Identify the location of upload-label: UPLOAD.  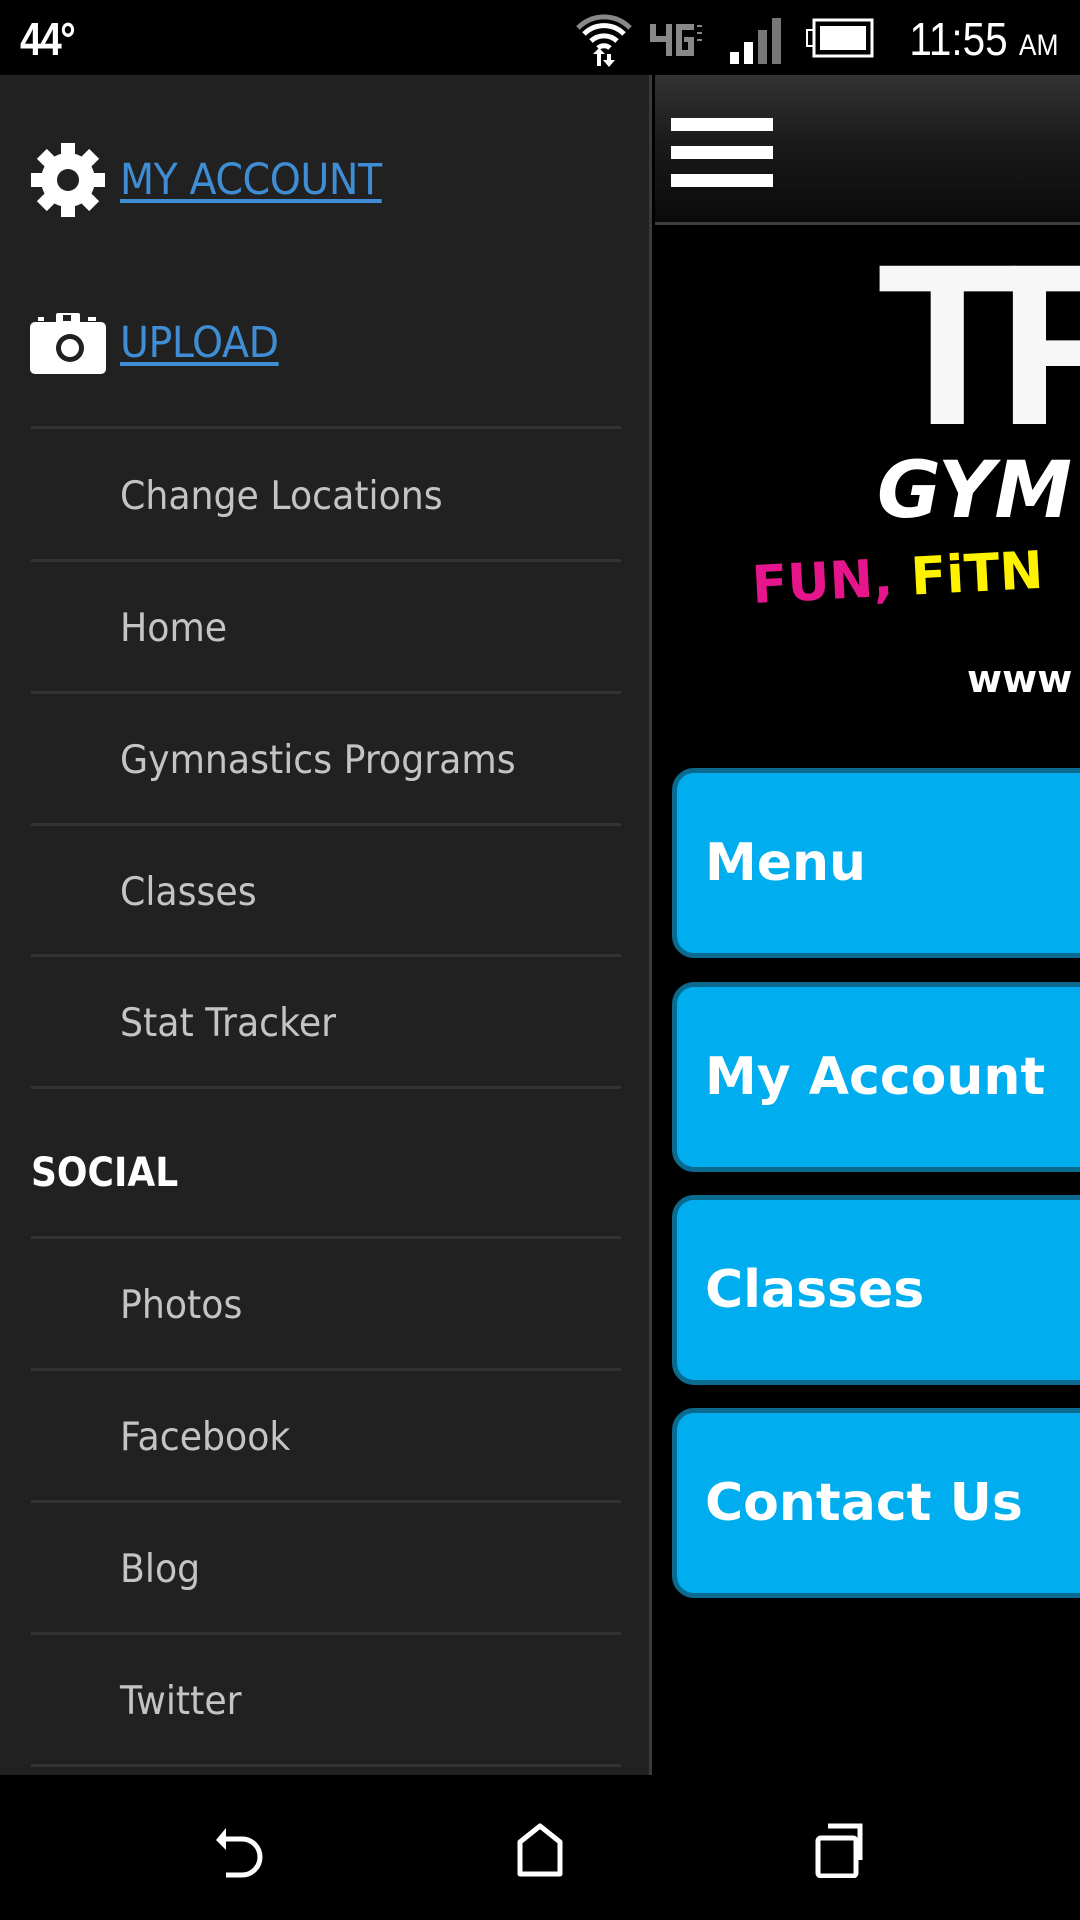
(199, 343).